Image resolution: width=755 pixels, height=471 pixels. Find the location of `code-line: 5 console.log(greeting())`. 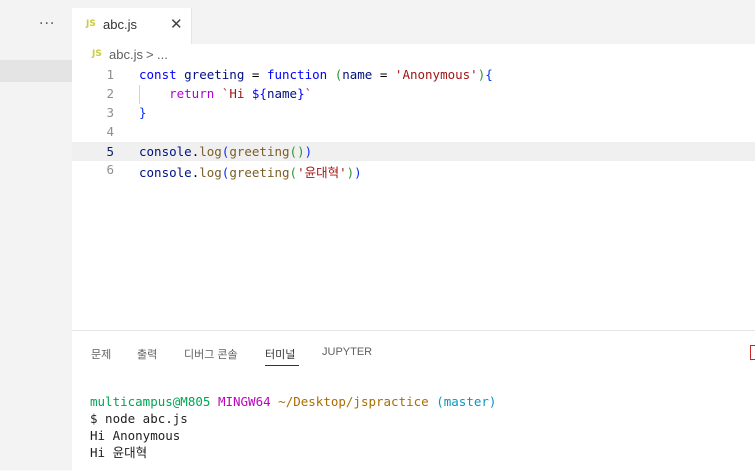

code-line: 5 console.log(greeting()) is located at coordinates (413, 151).